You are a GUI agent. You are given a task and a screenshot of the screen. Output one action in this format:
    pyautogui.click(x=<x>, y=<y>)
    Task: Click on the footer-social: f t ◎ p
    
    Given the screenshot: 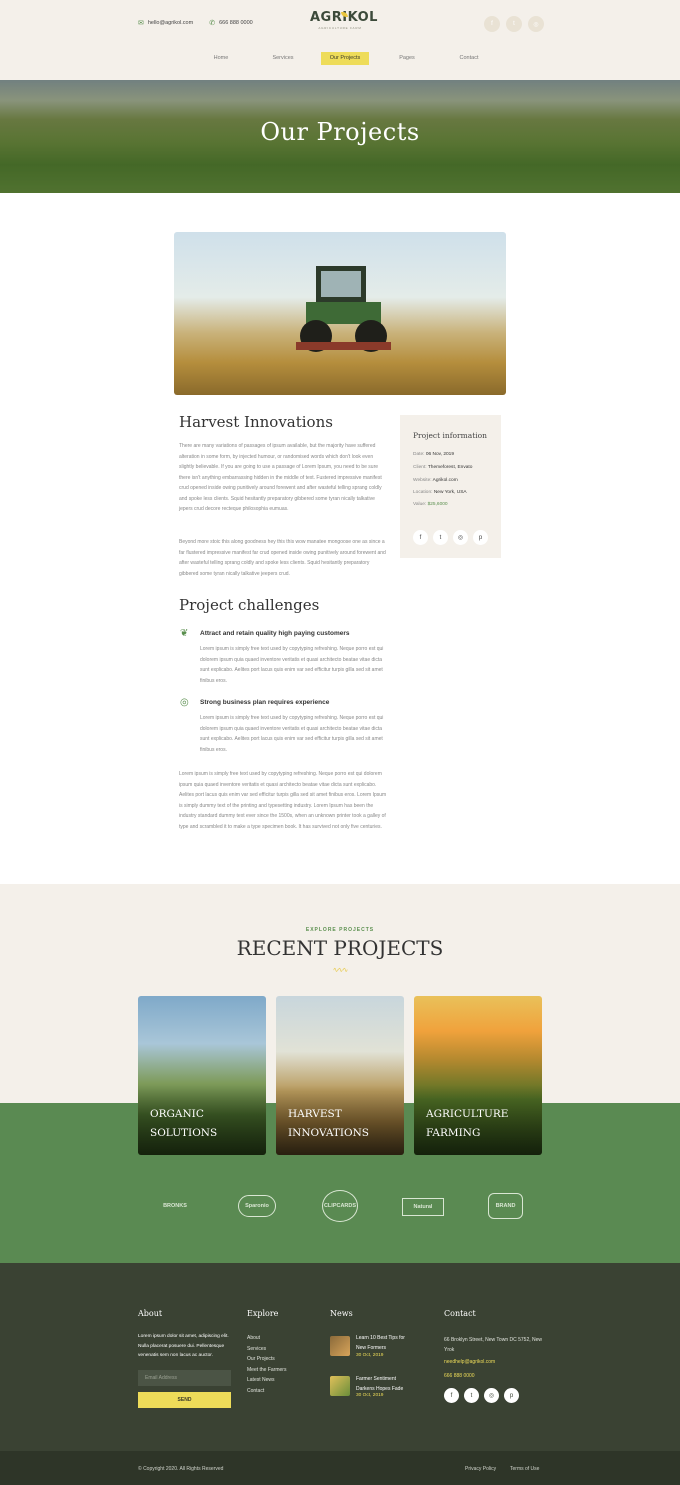 What is the action you would take?
    pyautogui.click(x=481, y=1395)
    